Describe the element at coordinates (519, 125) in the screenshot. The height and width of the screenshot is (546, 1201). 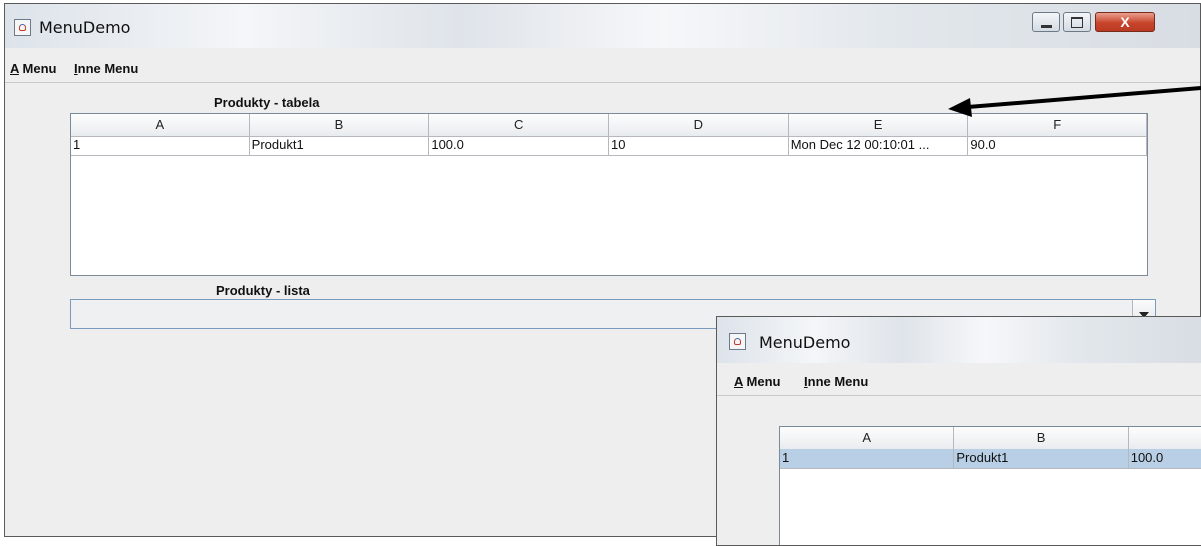
I see `column-header-c: C` at that location.